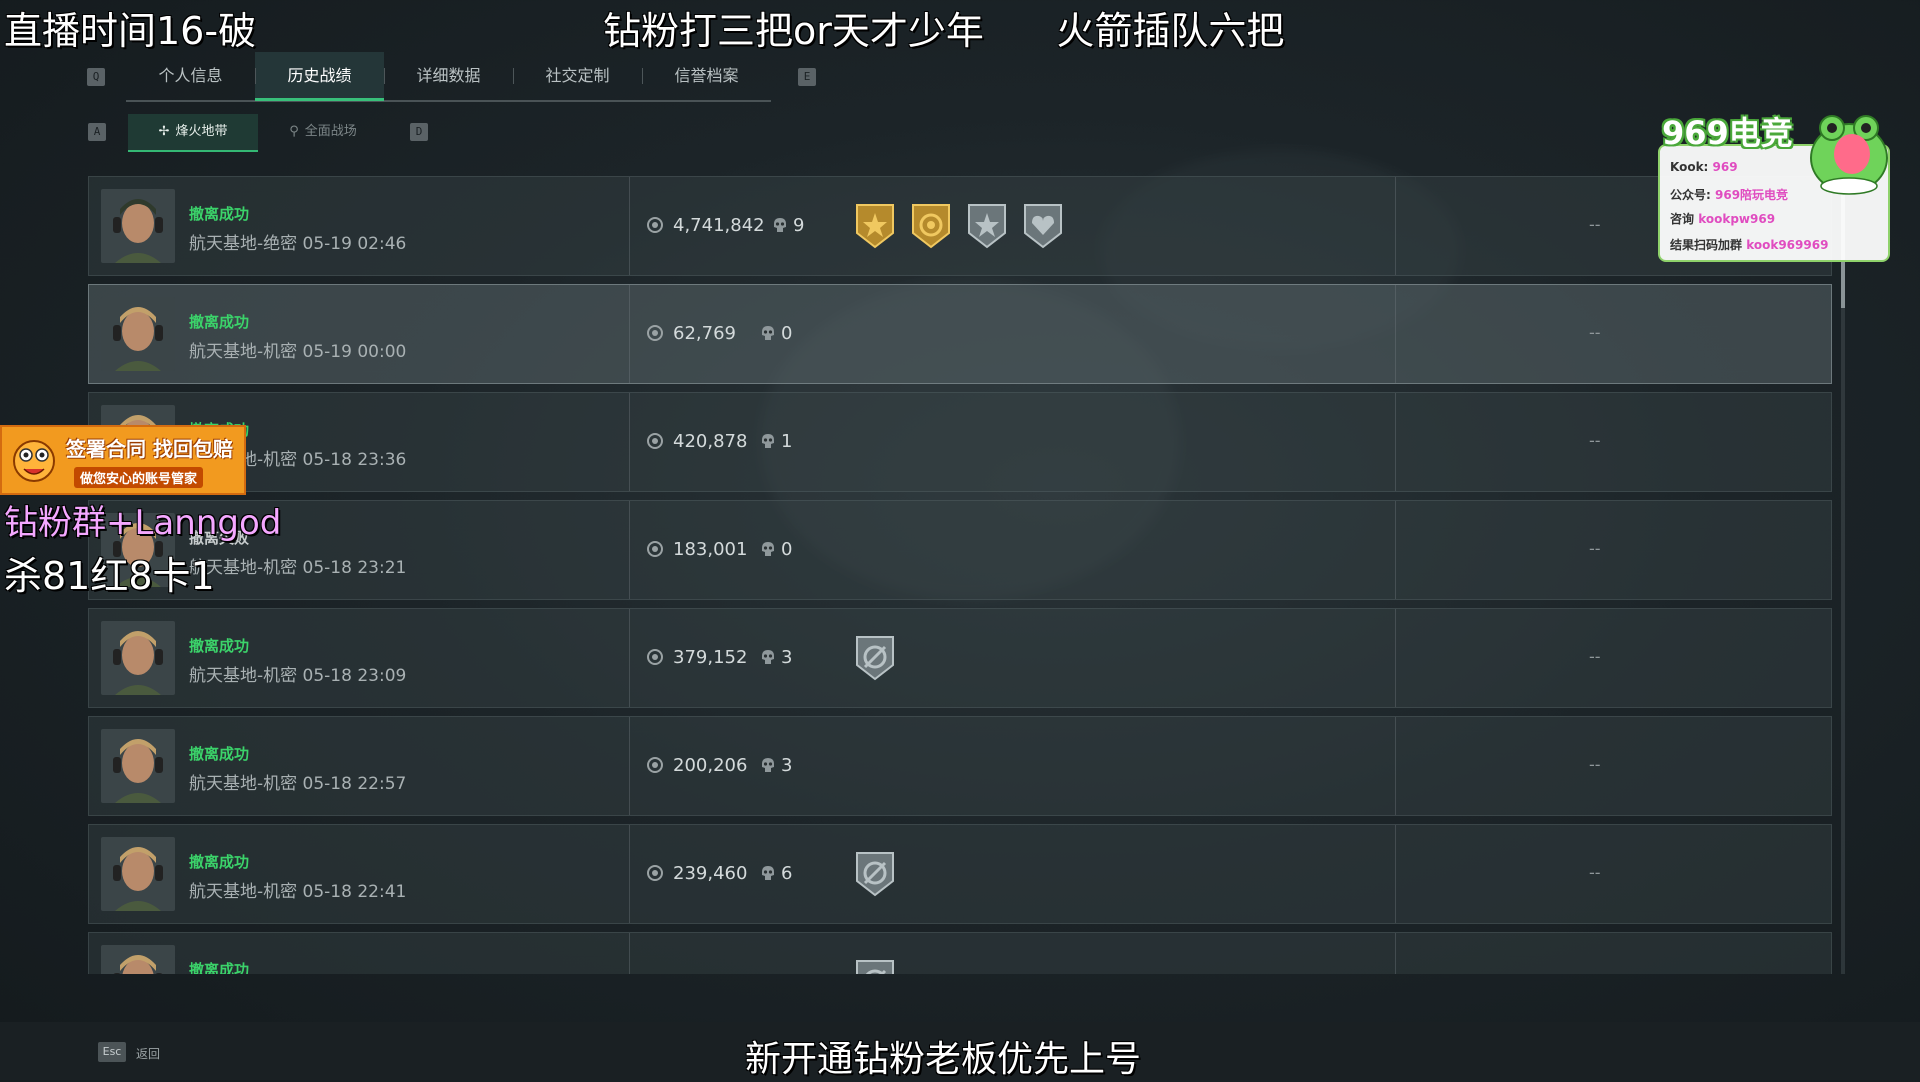  What do you see at coordinates (875, 226) in the screenshot?
I see `gold-star-badge` at bounding box center [875, 226].